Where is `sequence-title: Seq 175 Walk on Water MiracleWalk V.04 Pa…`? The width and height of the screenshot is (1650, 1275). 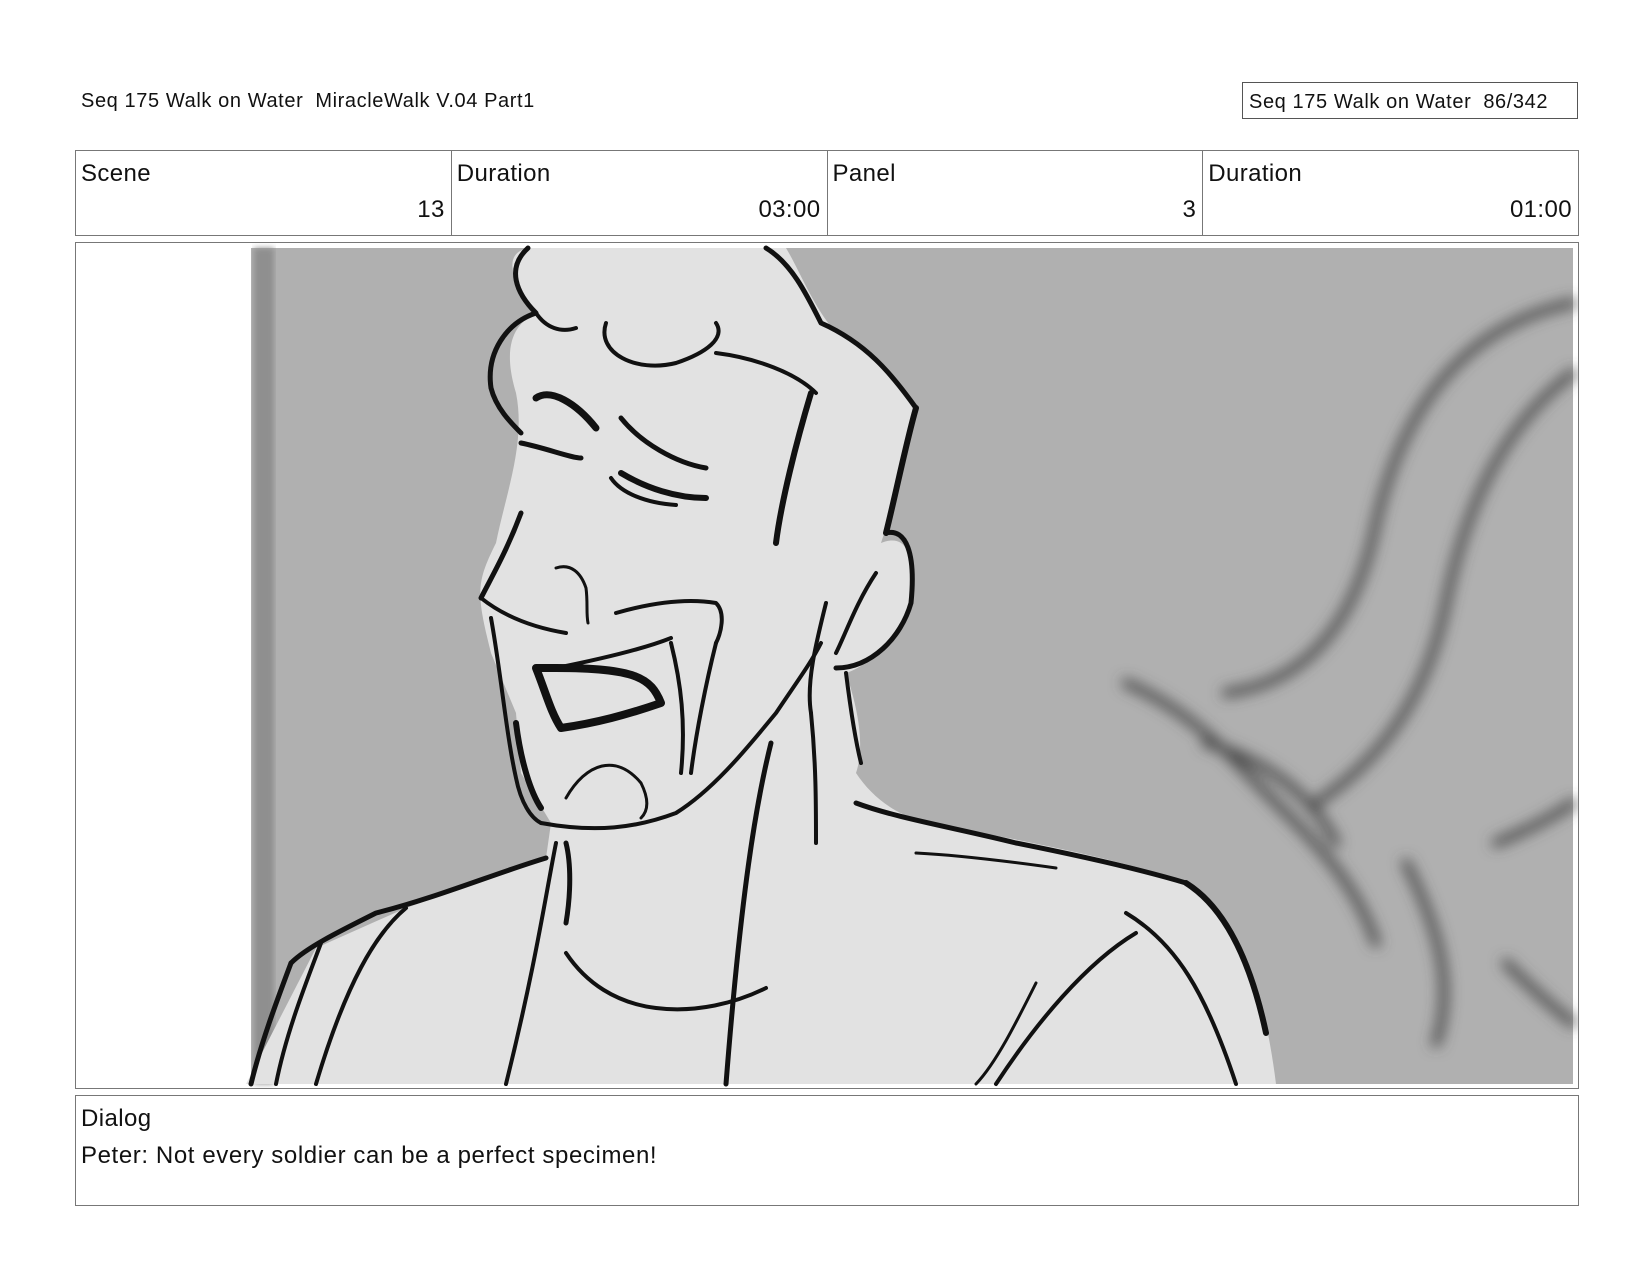 sequence-title: Seq 175 Walk on Water MiracleWalk V.04 Pa… is located at coordinates (308, 101).